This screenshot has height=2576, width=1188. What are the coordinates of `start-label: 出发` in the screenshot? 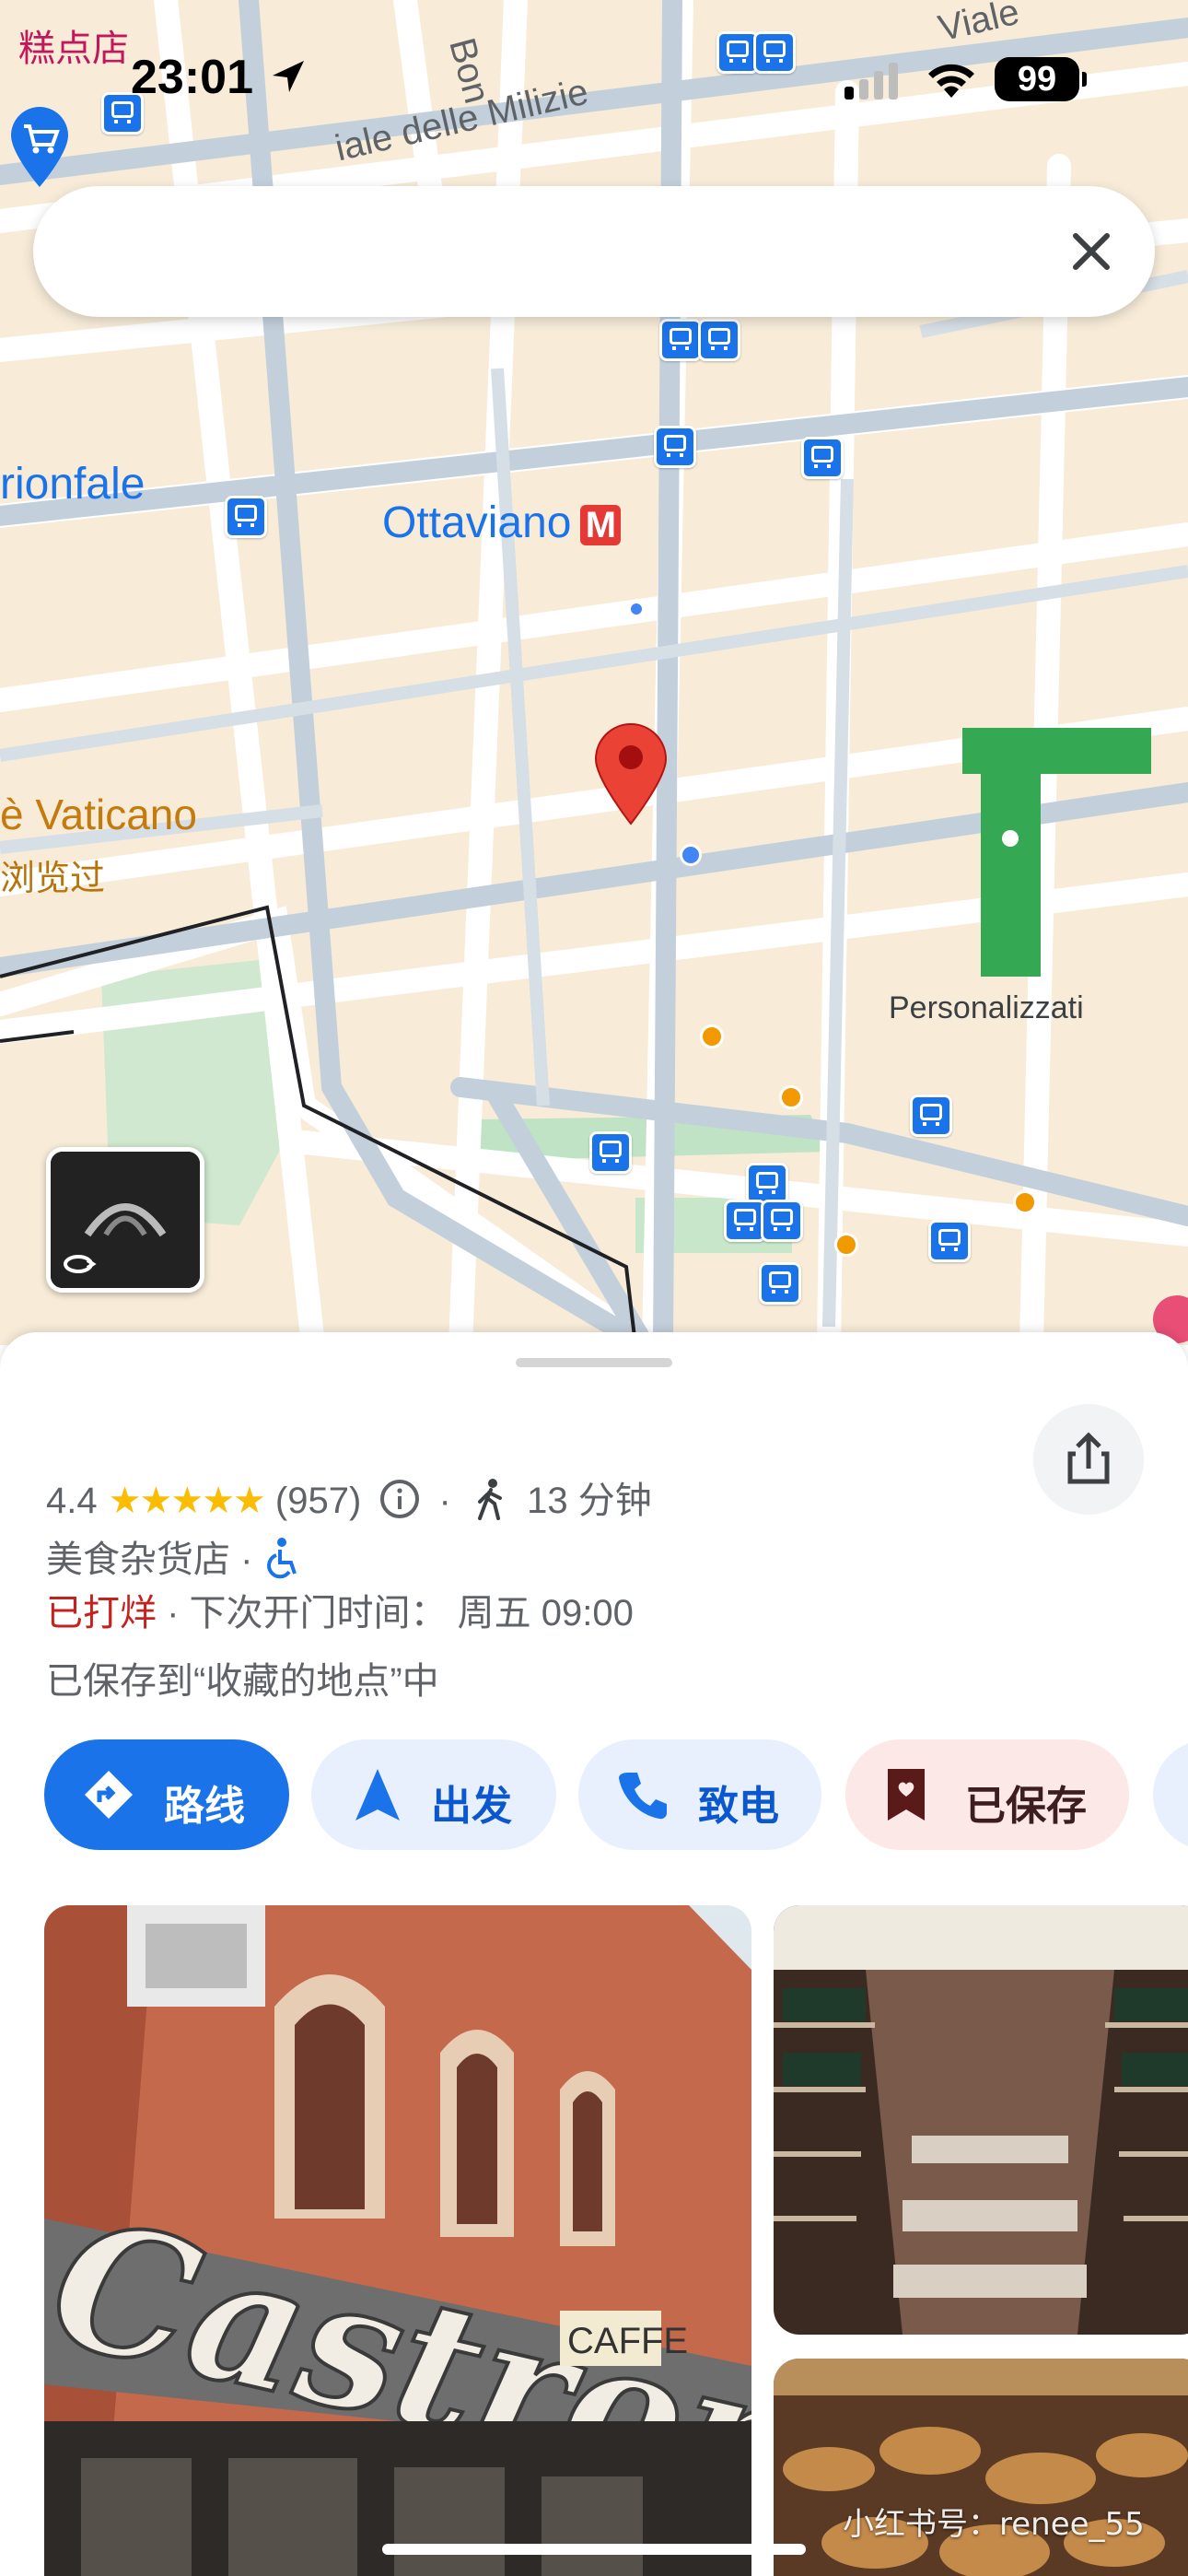 It's located at (471, 1806).